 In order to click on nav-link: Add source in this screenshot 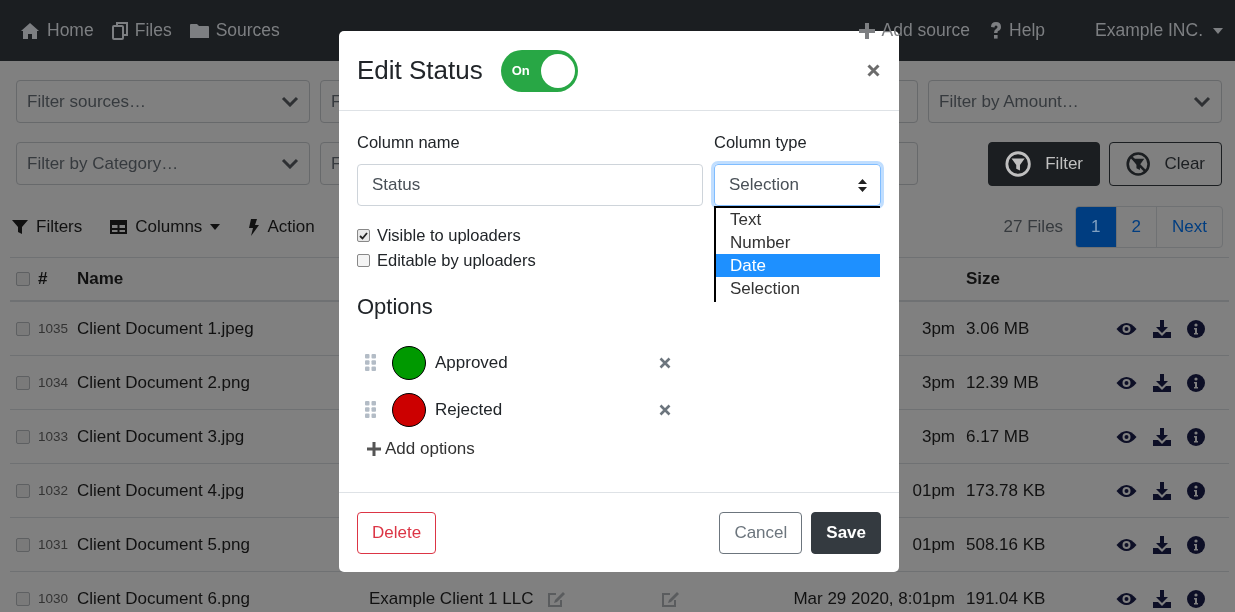, I will do `click(914, 30)`.